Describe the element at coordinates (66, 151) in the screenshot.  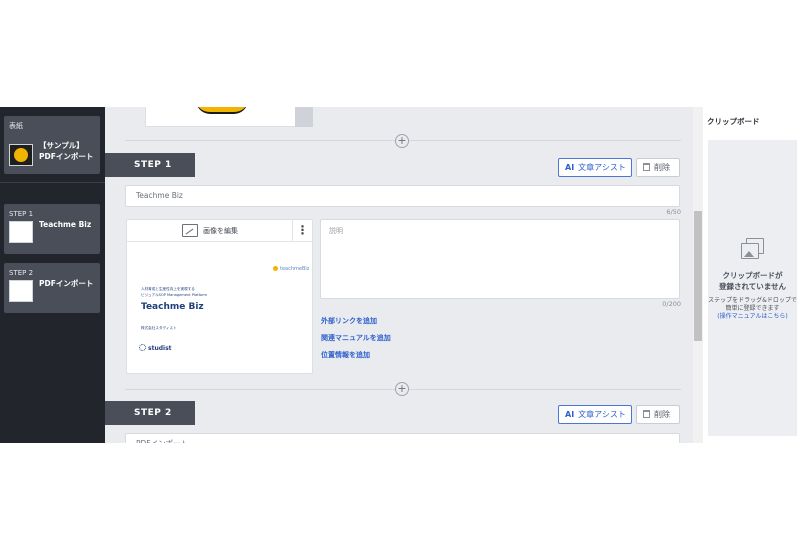
I see `sidebar-item-title: 【サンプル】PDFインポート` at that location.